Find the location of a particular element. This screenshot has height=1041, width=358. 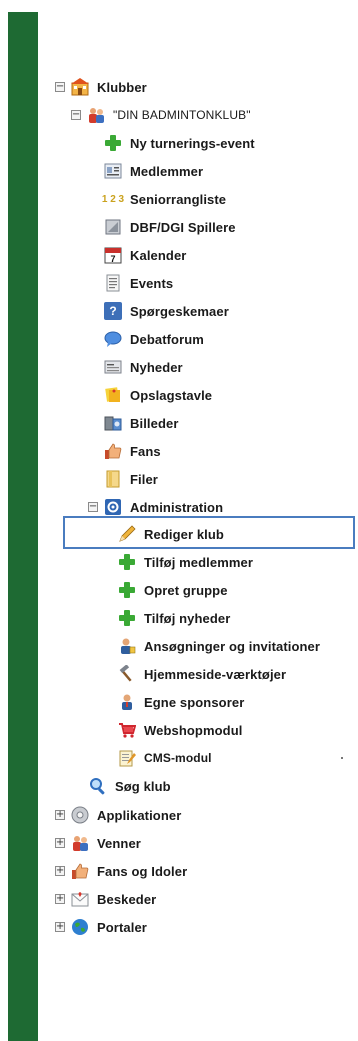

tree-item-opslagstavle: Opslagstavle is located at coordinates (158, 395).